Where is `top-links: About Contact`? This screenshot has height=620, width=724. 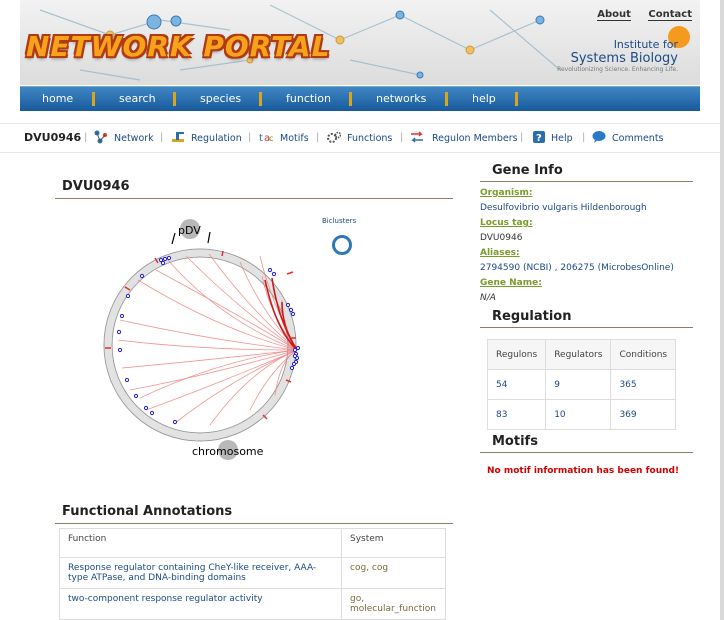 top-links: About Contact is located at coordinates (637, 15).